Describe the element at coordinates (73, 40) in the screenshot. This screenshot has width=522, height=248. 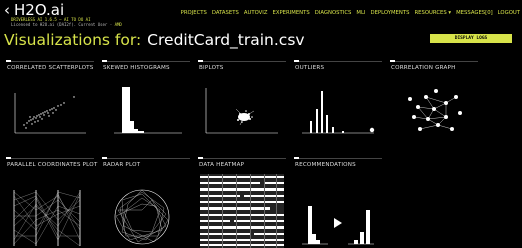
I see `page-title-label: Visualizations for:` at that location.